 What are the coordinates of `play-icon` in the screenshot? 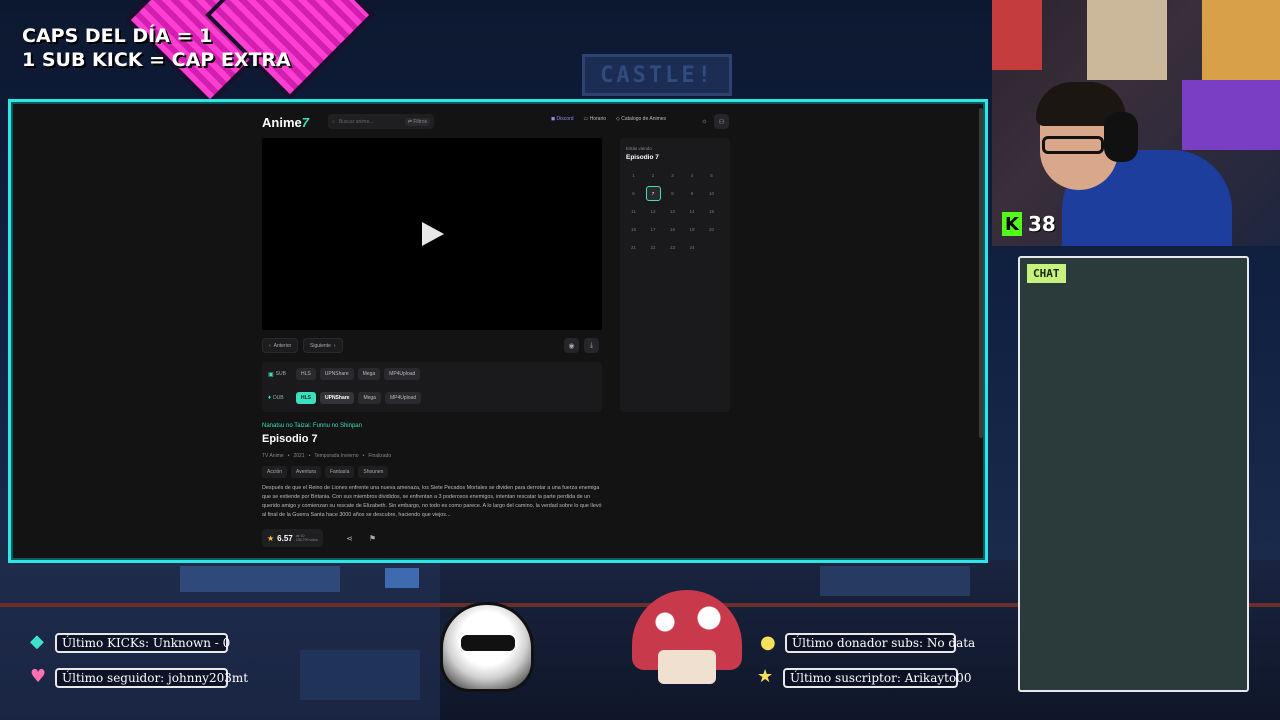 It's located at (433, 234).